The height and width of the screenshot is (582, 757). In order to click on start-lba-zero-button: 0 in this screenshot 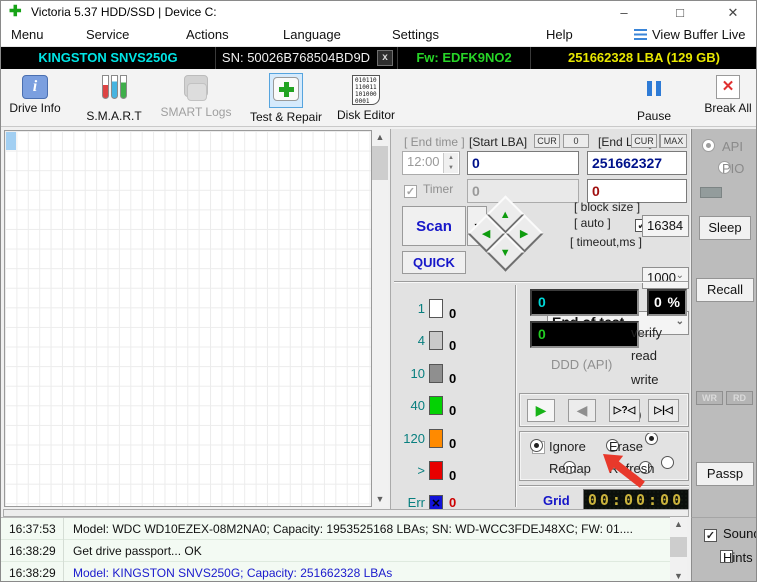, I will do `click(576, 141)`.